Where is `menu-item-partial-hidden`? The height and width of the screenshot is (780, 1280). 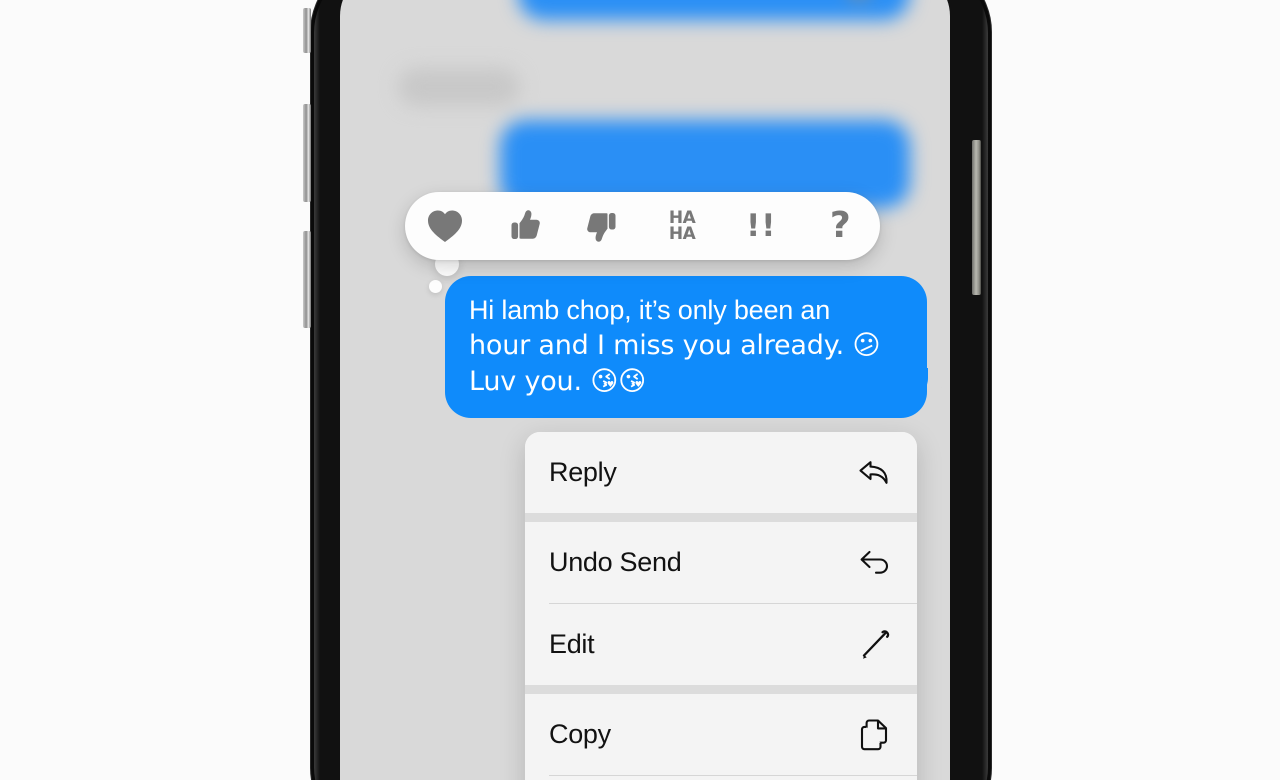
menu-item-partial-hidden is located at coordinates (721, 778).